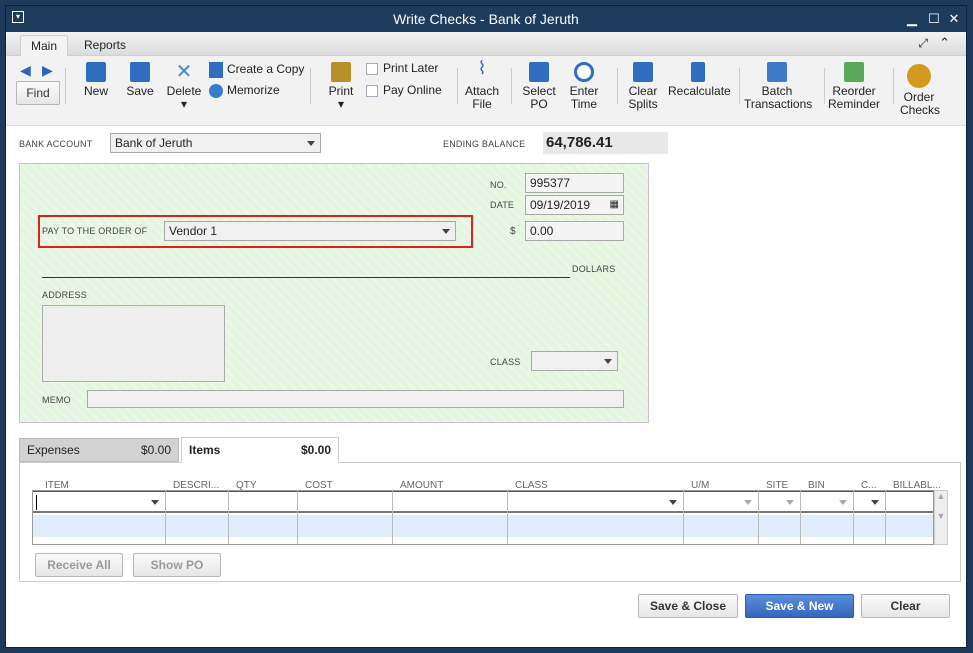  I want to click on window-title: Write Checks - Bank of Jeruth, so click(486, 19).